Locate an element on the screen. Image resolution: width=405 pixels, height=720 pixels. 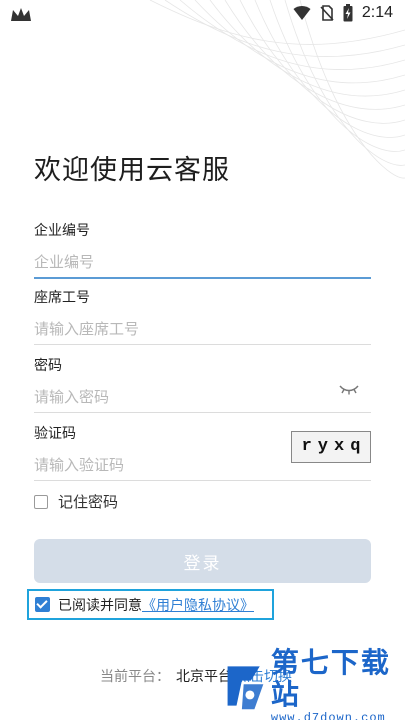
company-label: 企业编号 is located at coordinates (62, 231).